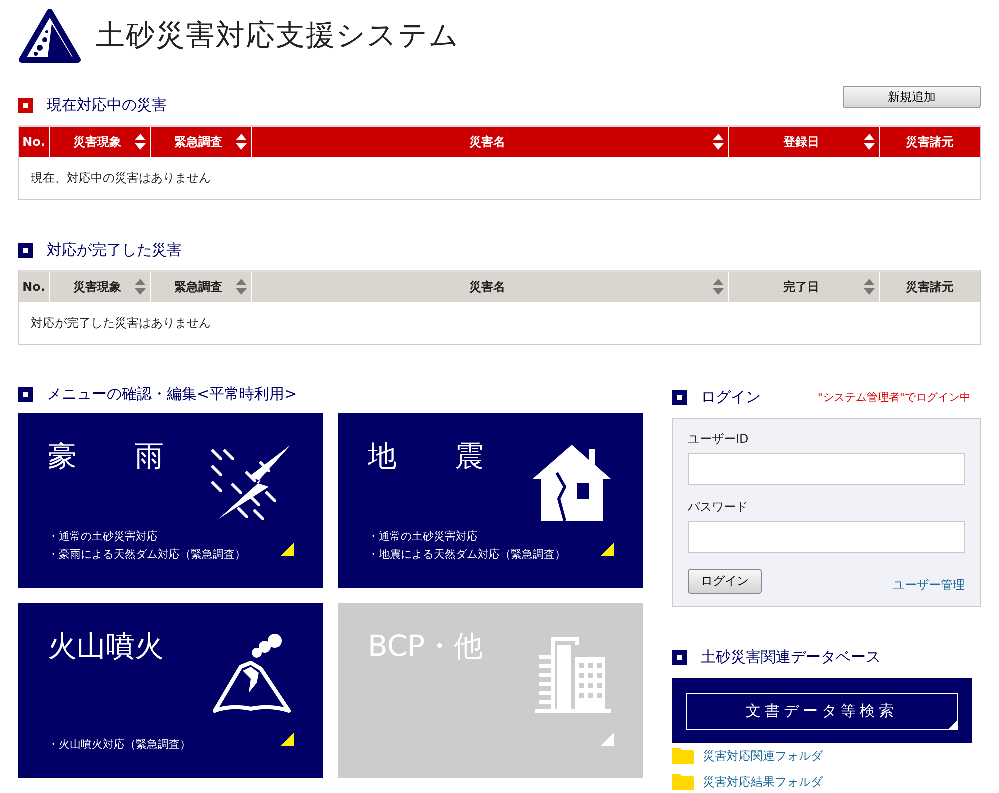  I want to click on menu-tile: 火山噴火 ・火山噴火対応（緊急調査）, so click(170, 690).